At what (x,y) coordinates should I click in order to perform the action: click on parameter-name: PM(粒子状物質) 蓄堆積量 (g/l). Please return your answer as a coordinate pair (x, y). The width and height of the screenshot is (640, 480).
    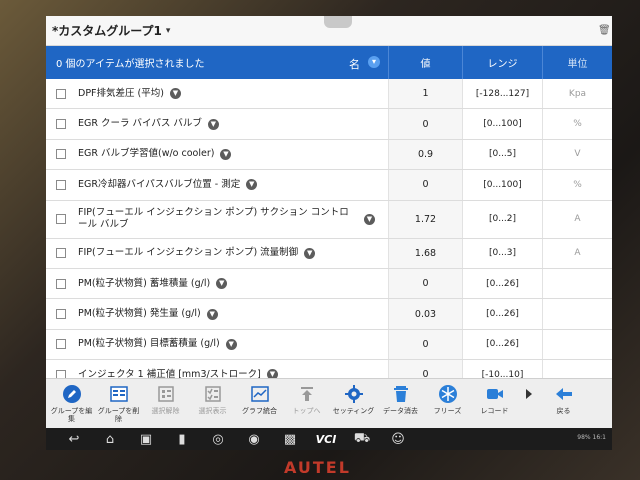
    Looking at the image, I should click on (144, 283).